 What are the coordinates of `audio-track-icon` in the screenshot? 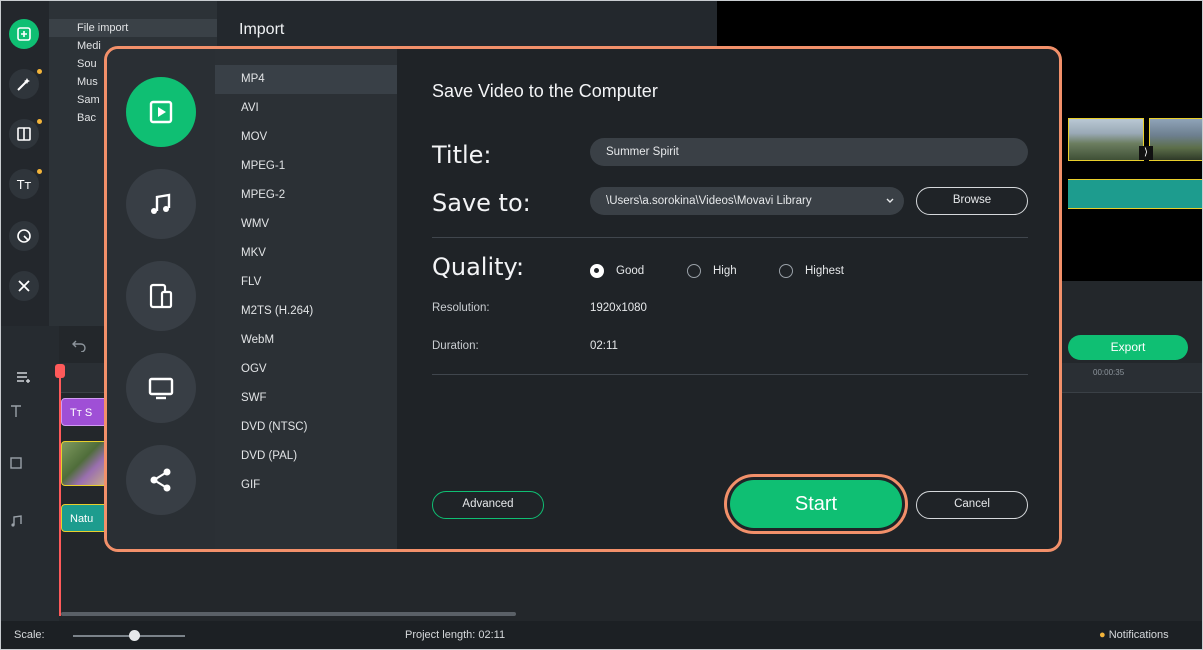 It's located at (16, 521).